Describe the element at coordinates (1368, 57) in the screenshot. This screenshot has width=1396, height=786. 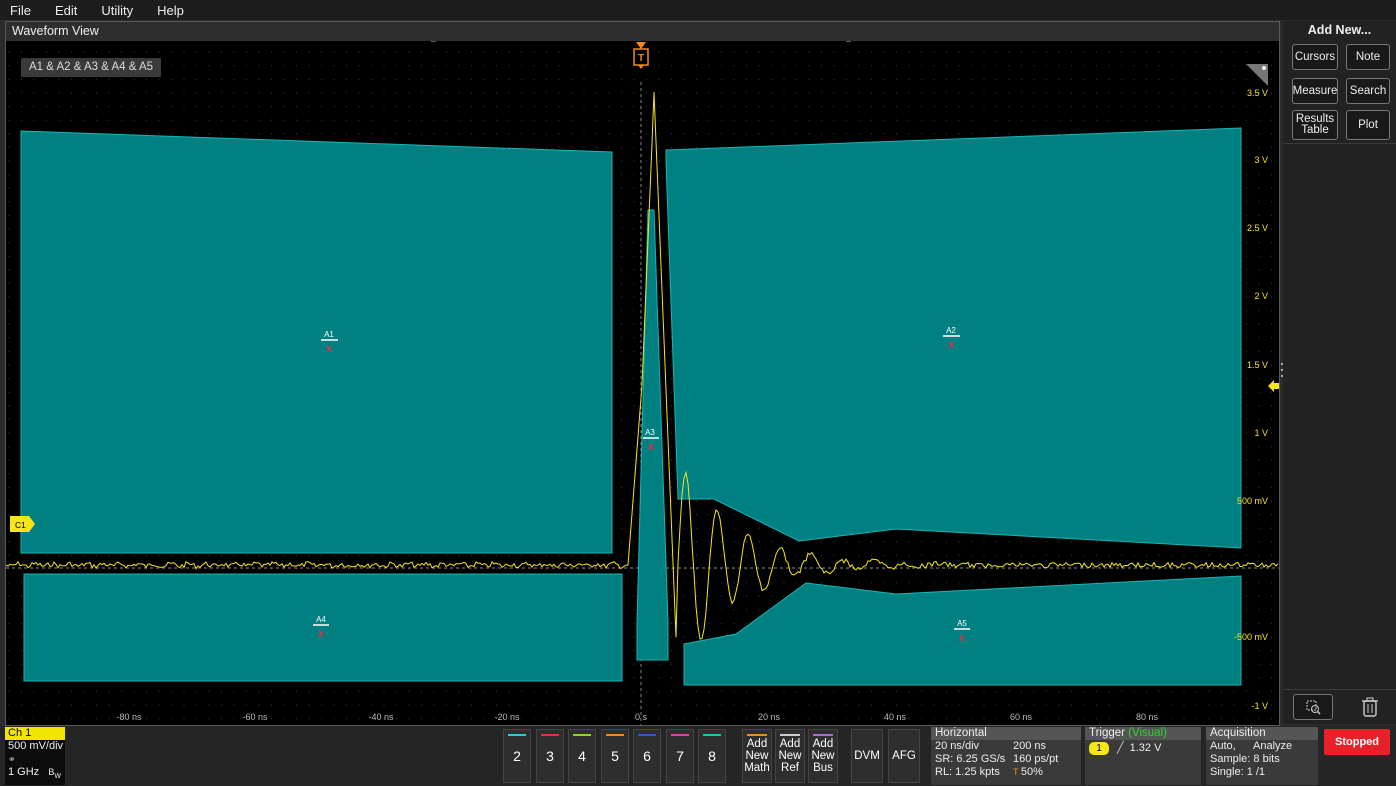
I see `note-button: Note` at that location.